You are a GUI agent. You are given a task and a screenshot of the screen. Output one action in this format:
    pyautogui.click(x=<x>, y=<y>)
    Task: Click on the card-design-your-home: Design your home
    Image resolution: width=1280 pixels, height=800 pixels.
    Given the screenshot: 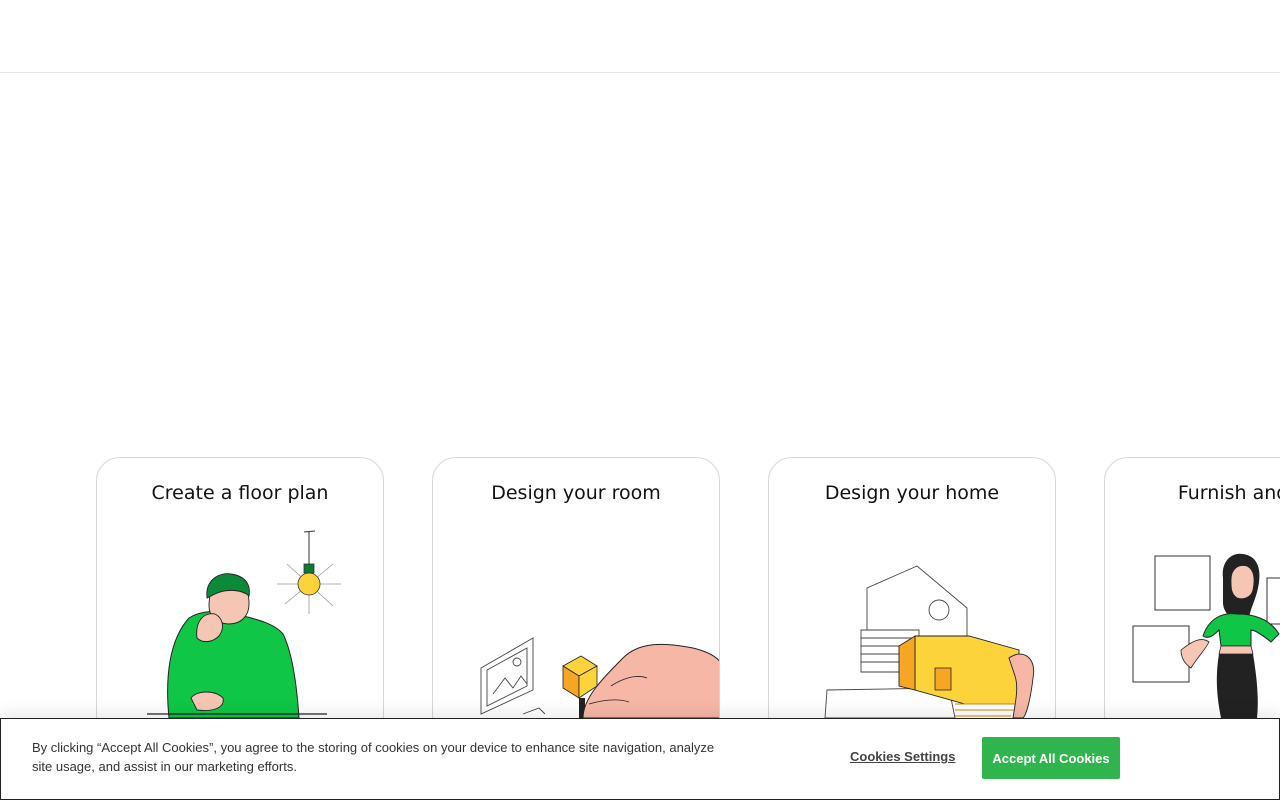 What is the action you would take?
    pyautogui.click(x=912, y=592)
    